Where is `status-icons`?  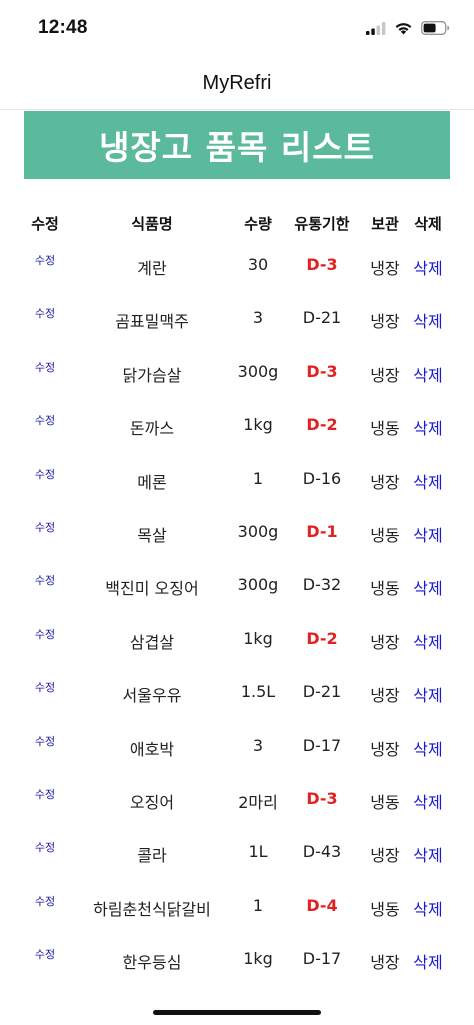
status-icons is located at coordinates (408, 29).